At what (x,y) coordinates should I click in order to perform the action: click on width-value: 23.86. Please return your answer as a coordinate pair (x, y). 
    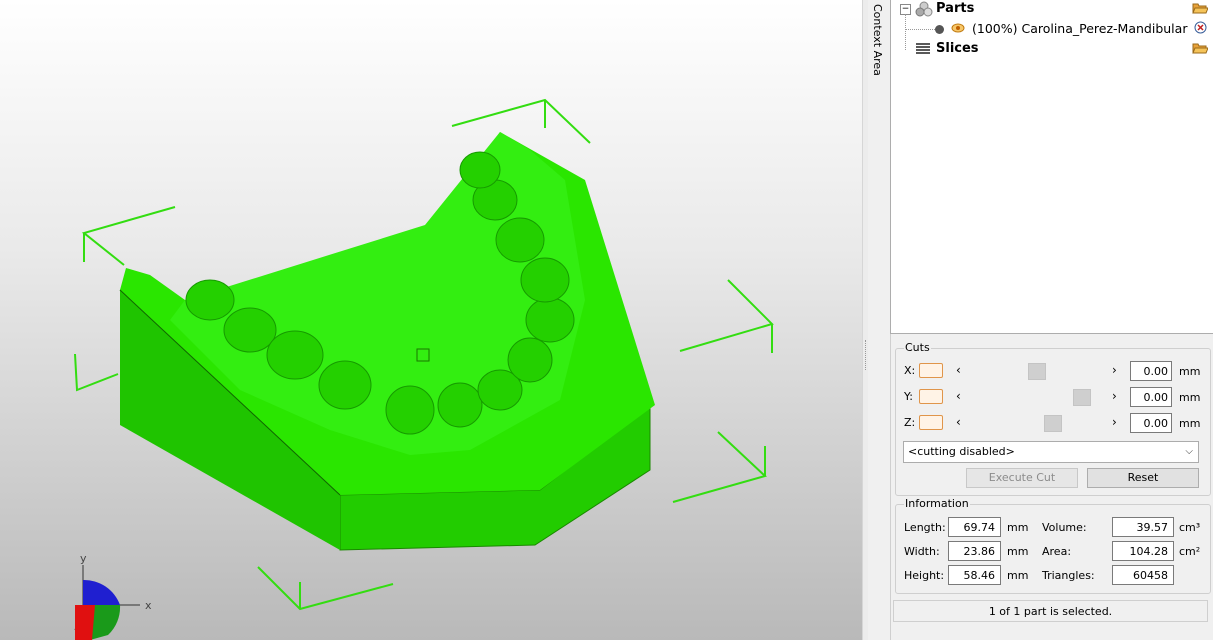
    Looking at the image, I should click on (974, 551).